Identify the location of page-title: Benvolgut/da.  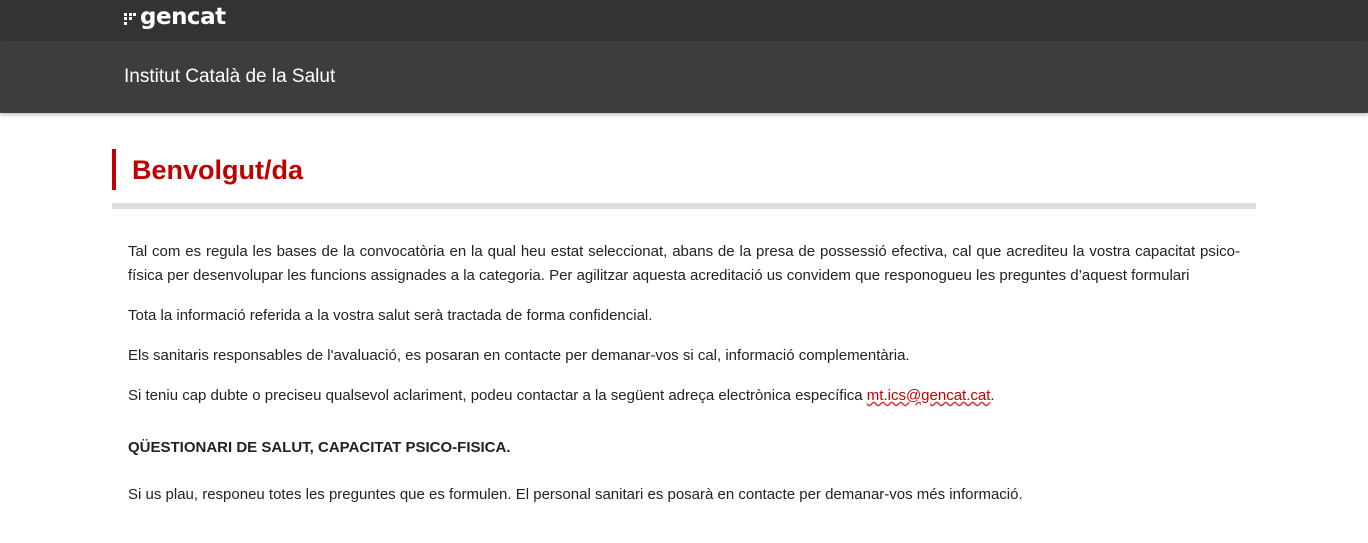
(218, 169).